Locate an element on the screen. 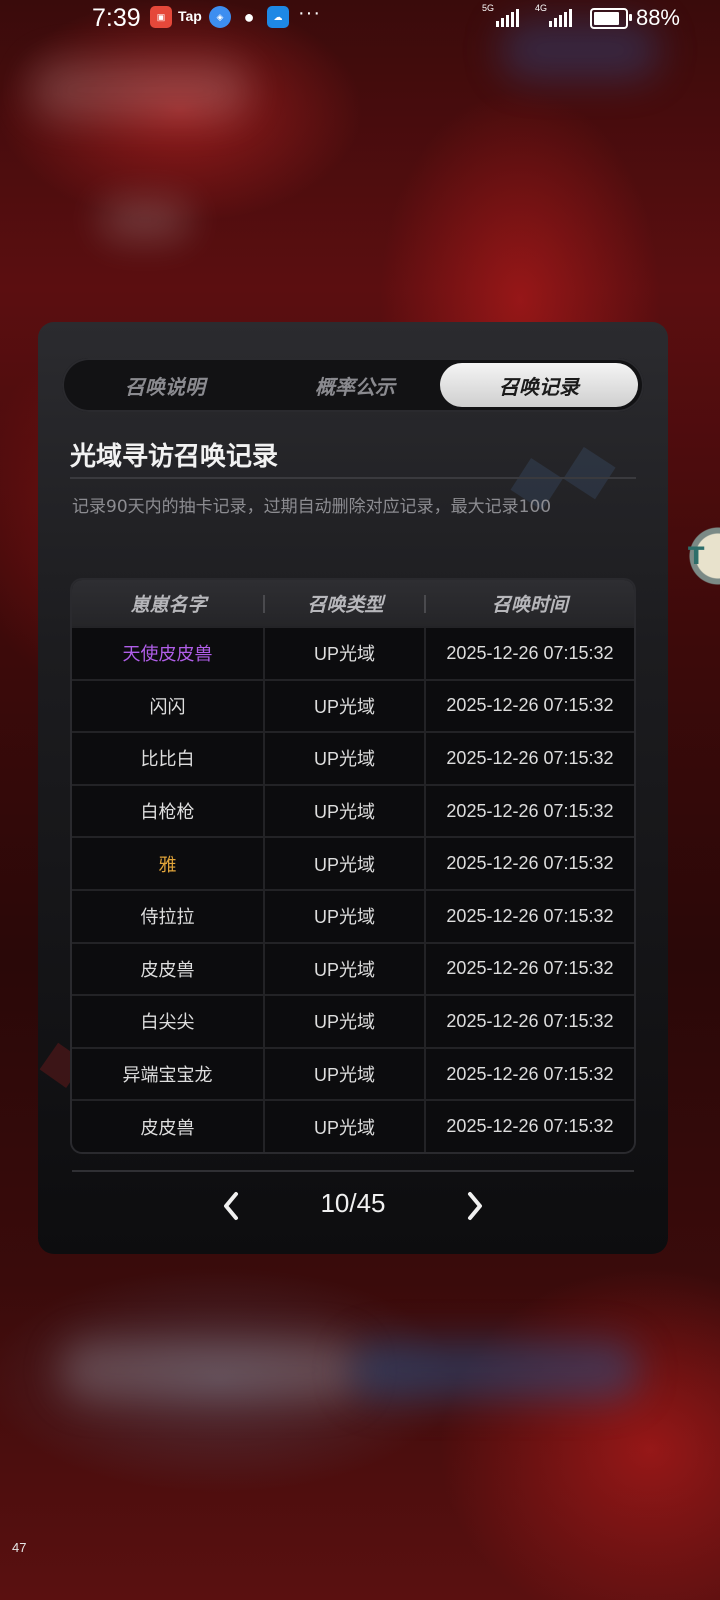 Image resolution: width=720 pixels, height=1600 pixels. companion-name-cell: 比比白 is located at coordinates (168, 758).